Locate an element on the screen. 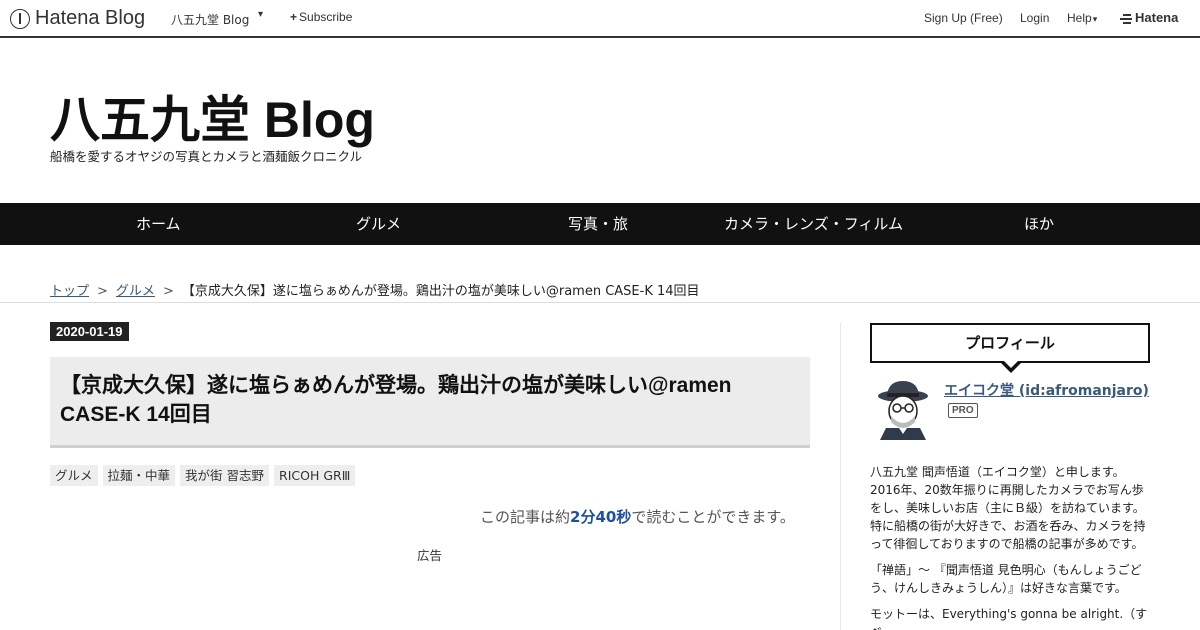  blog-name-link: 八五九堂 Blog is located at coordinates (210, 19).